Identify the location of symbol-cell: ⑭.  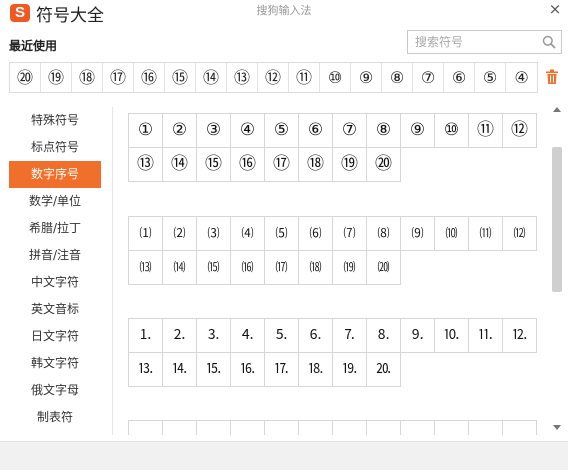
(180, 165).